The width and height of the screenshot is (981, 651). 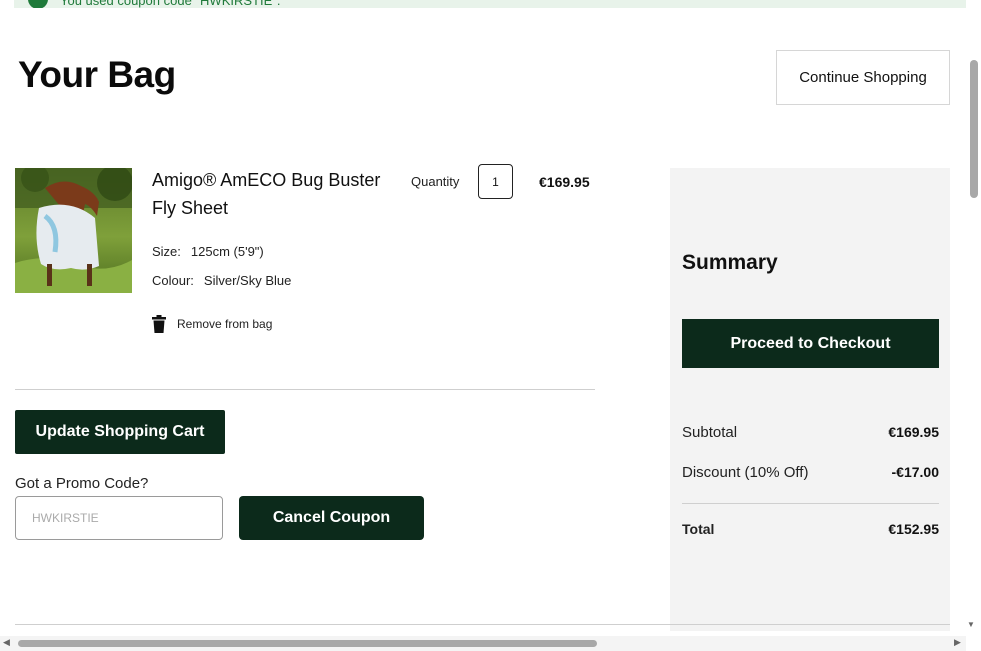 I want to click on quantity-input, so click(x=495, y=181).